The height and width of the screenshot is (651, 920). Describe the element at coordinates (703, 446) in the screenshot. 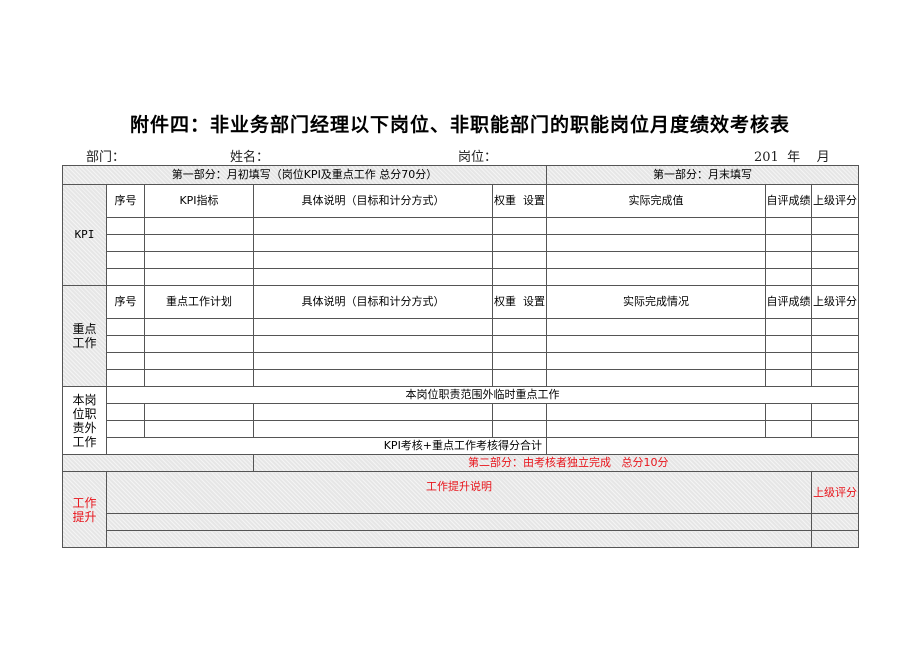

I see `total-score-value` at that location.